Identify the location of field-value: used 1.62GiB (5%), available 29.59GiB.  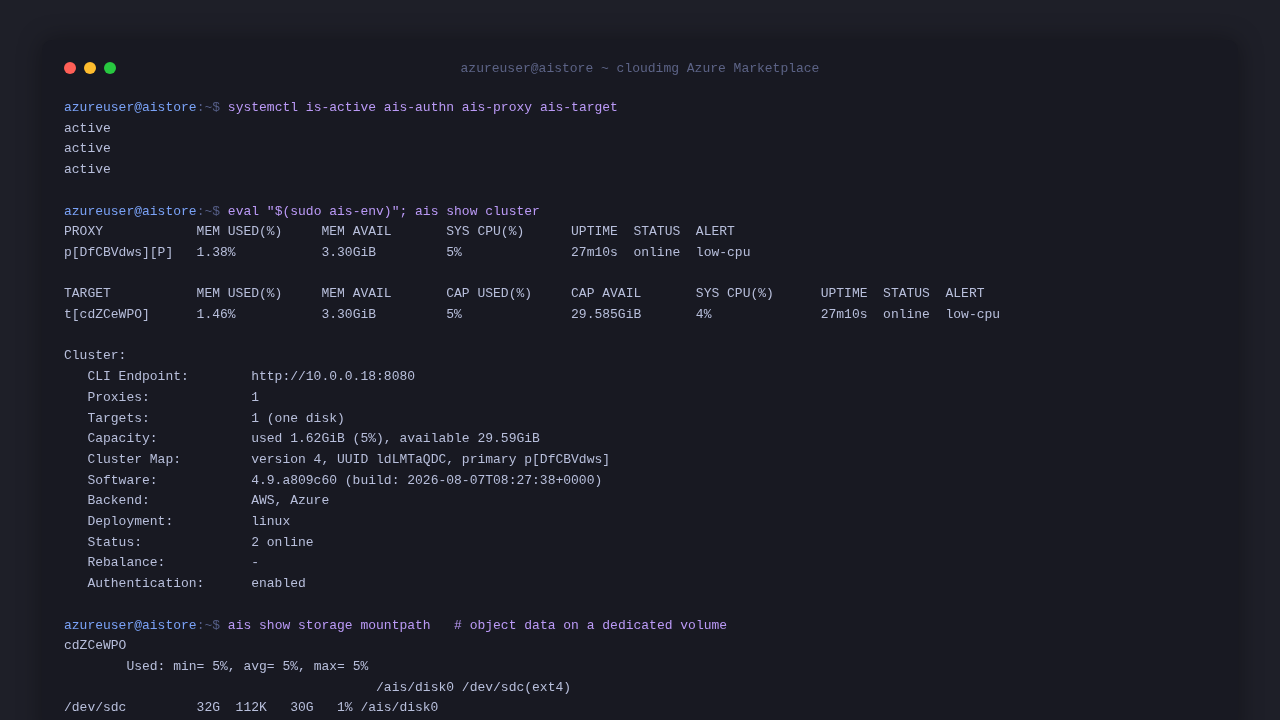
(395, 439).